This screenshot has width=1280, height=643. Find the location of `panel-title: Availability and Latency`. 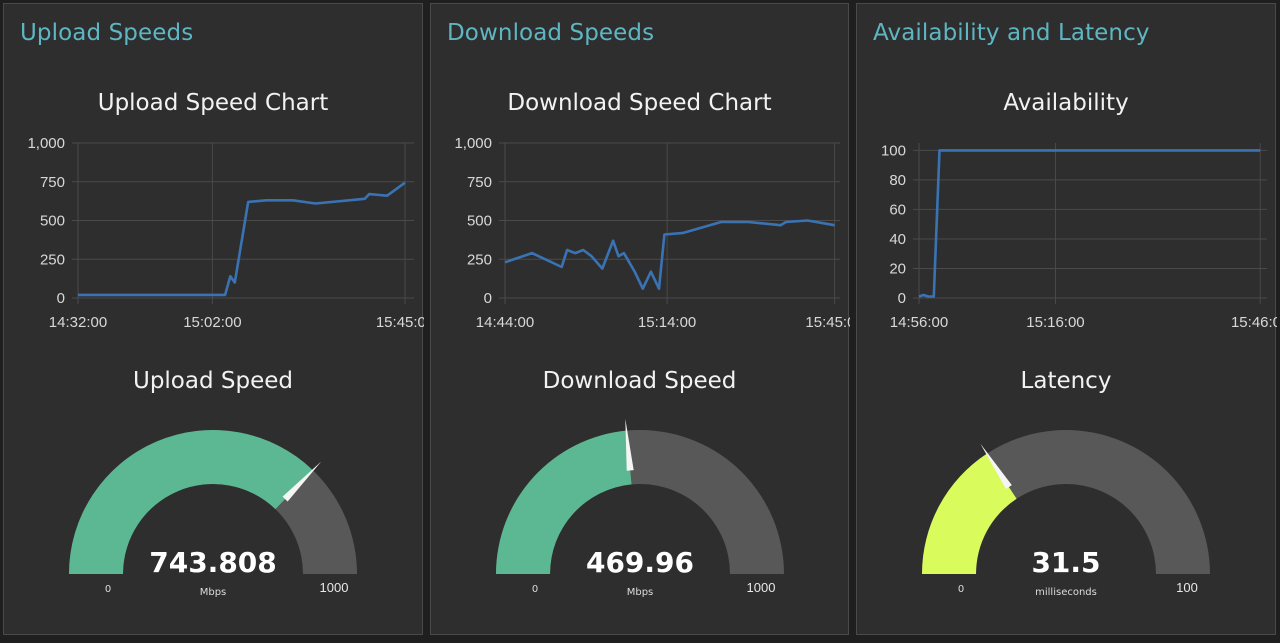

panel-title: Availability and Latency is located at coordinates (1011, 33).